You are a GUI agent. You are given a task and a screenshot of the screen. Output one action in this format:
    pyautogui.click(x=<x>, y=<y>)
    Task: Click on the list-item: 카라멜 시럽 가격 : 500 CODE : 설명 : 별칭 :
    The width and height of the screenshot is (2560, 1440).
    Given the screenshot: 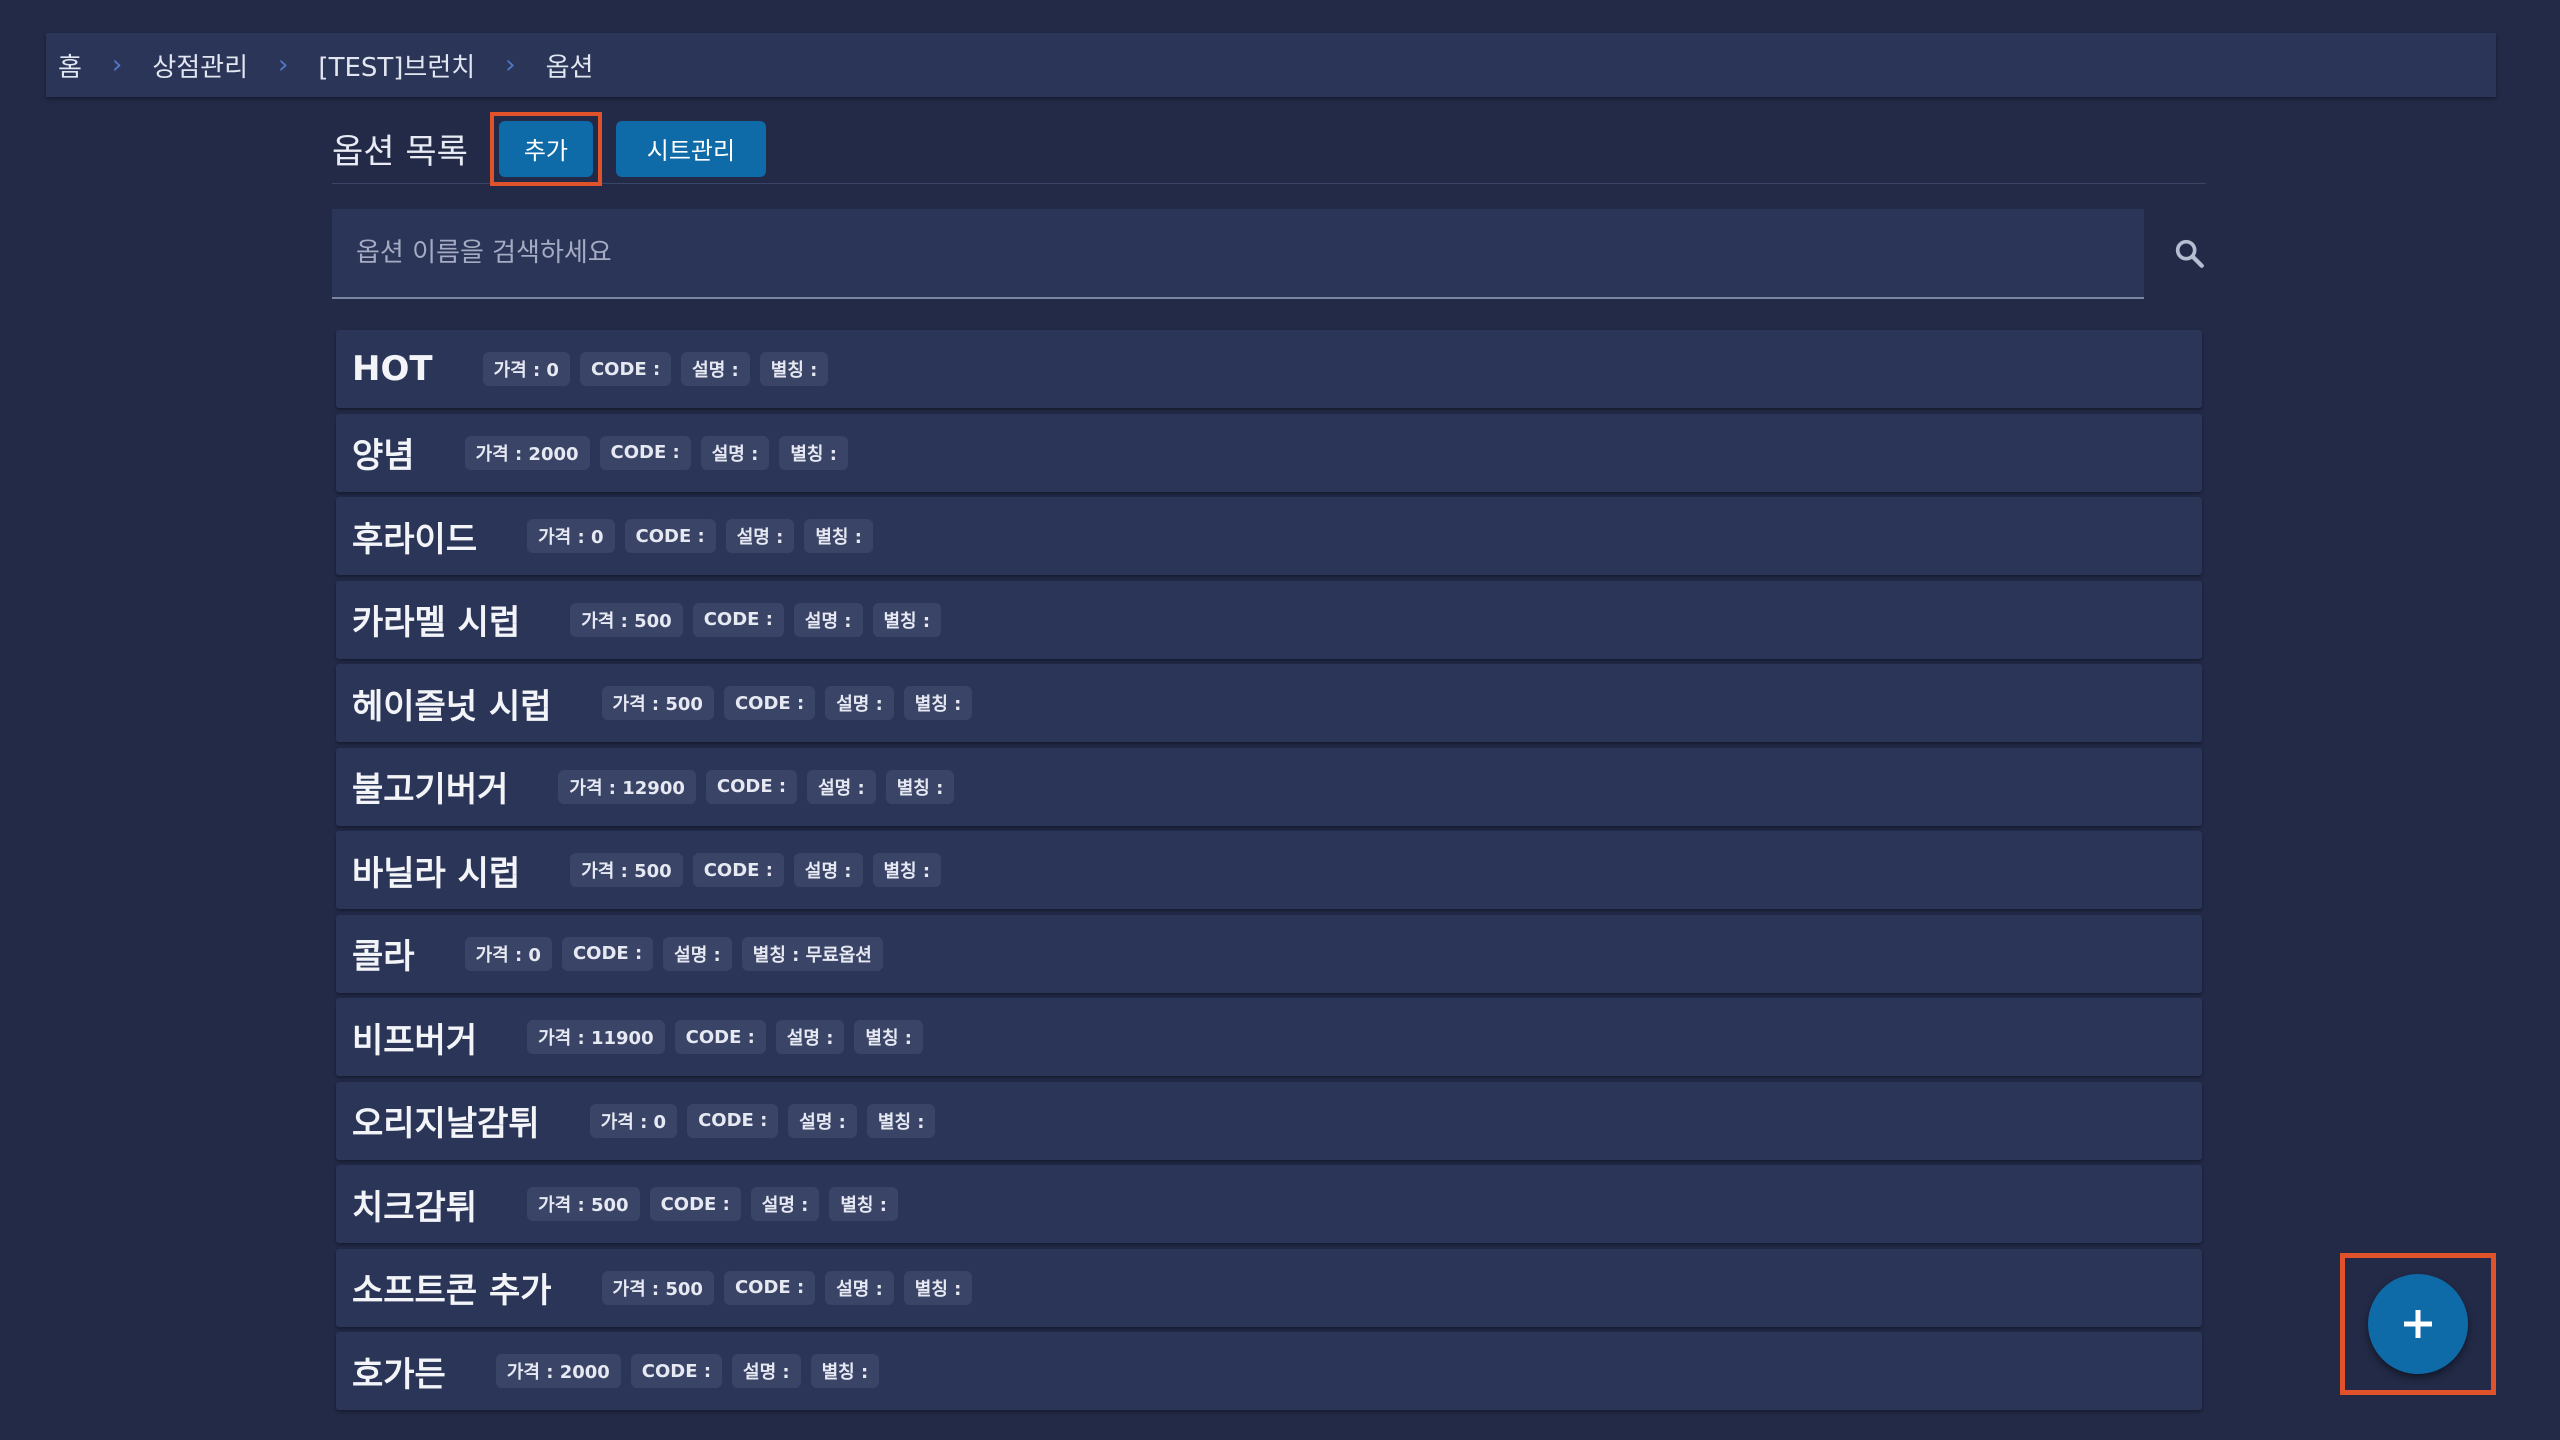 What is the action you would take?
    pyautogui.click(x=1269, y=619)
    